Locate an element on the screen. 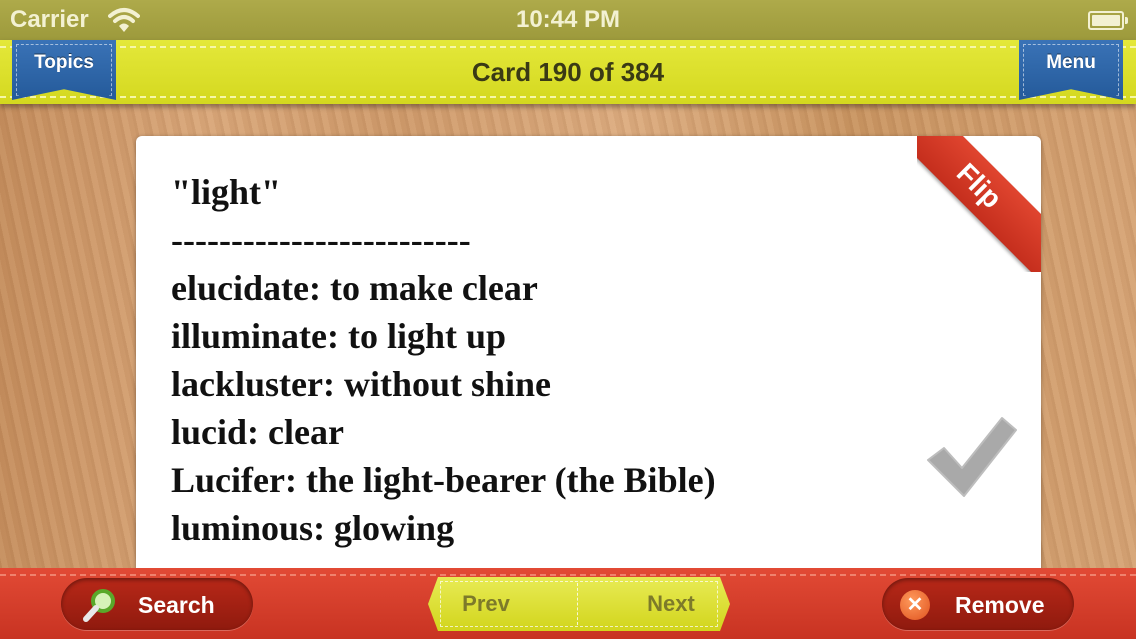 The image size is (1136, 639). card-line: illuminate: to light up is located at coordinates (339, 336).